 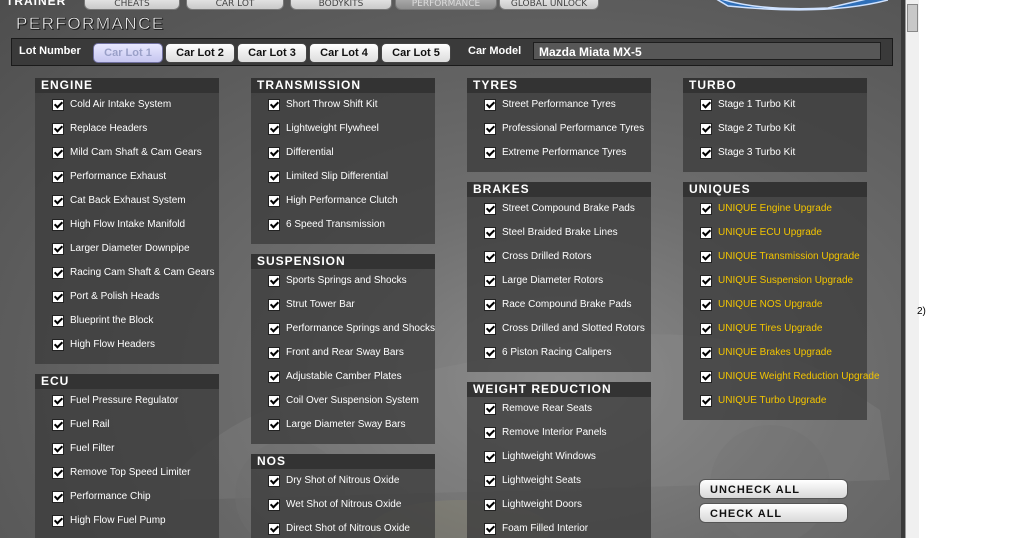 I want to click on option-row: Front and Rear Sway Bars, so click(x=343, y=354).